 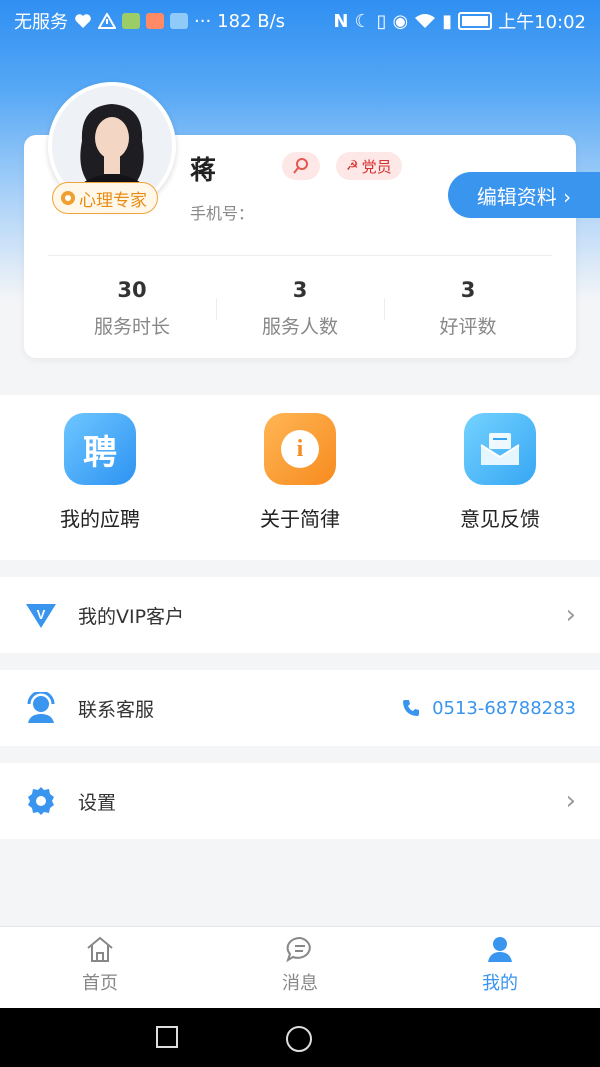 I want to click on search-icon, so click(x=300, y=166).